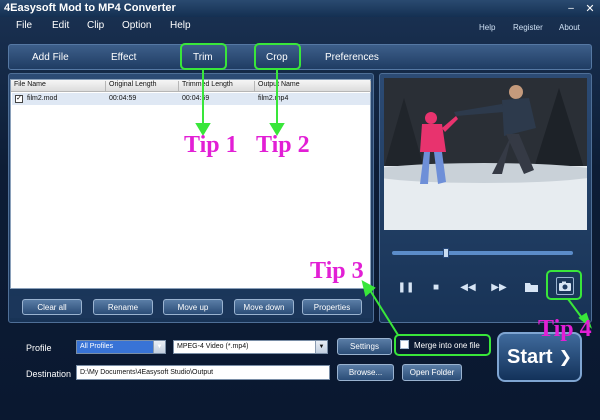  What do you see at coordinates (531, 287) in the screenshot?
I see `open-folder-icon` at bounding box center [531, 287].